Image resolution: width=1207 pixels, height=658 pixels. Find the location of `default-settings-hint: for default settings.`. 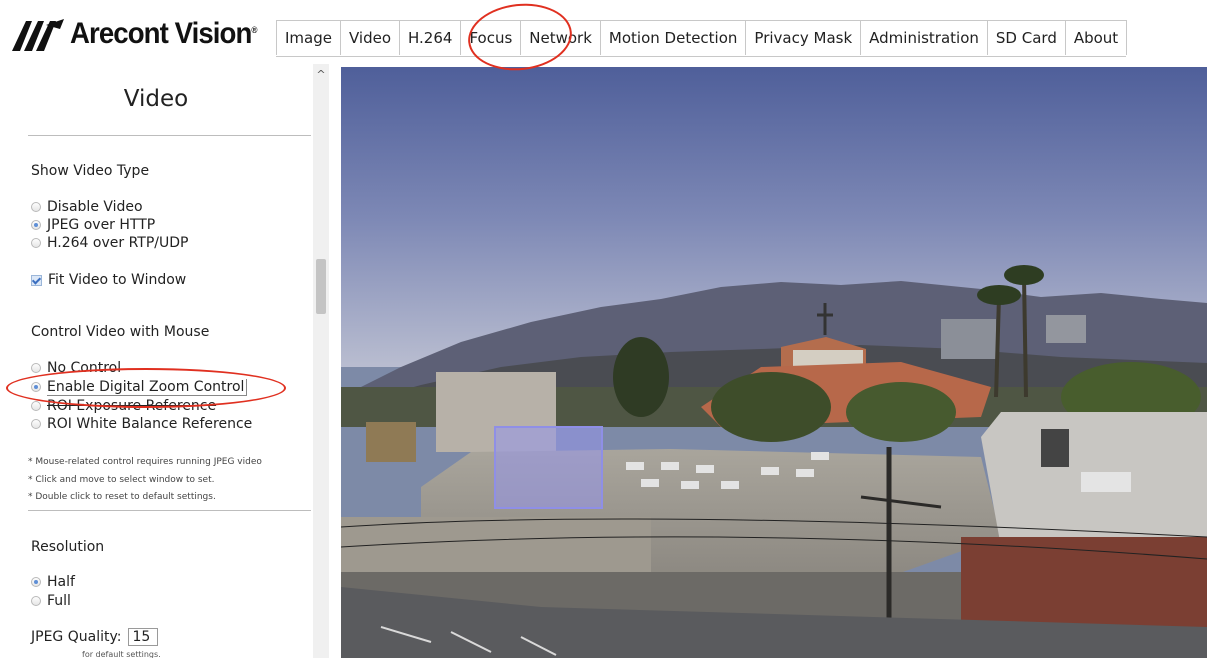

default-settings-hint: for default settings. is located at coordinates (121, 654).